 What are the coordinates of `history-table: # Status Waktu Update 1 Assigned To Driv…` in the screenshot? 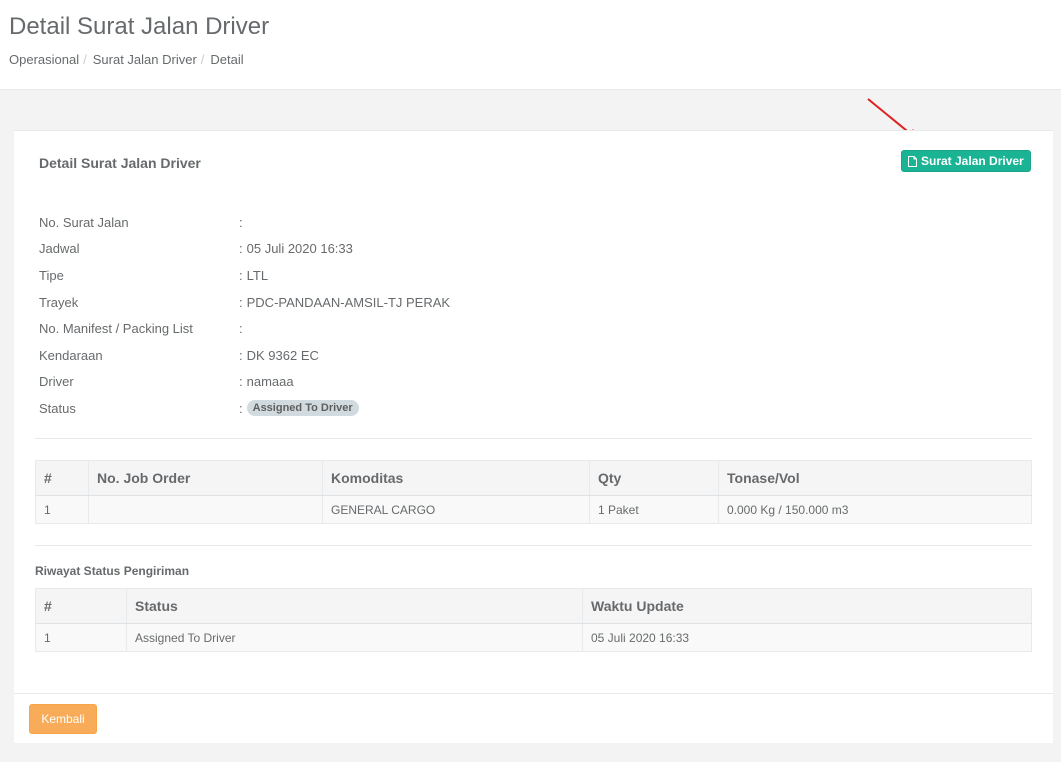 It's located at (533, 620).